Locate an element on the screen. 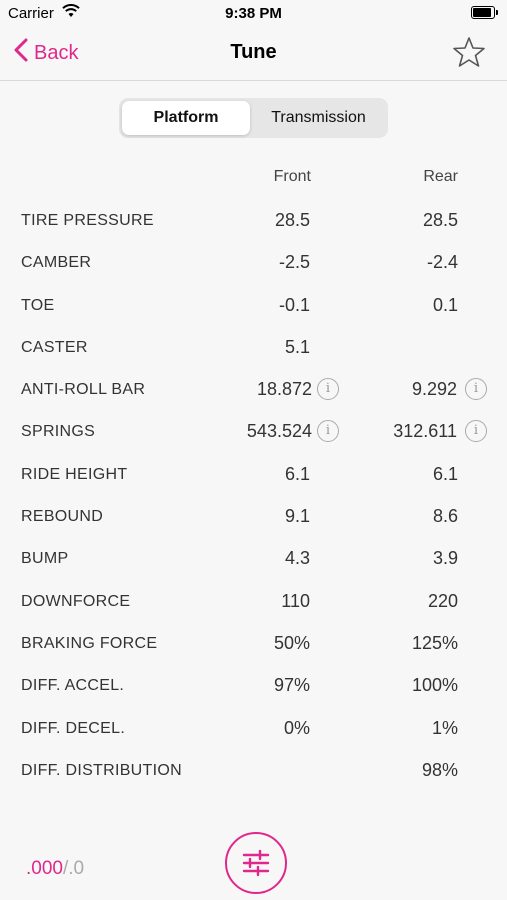  row-label: SPRINGS is located at coordinates (58, 432).